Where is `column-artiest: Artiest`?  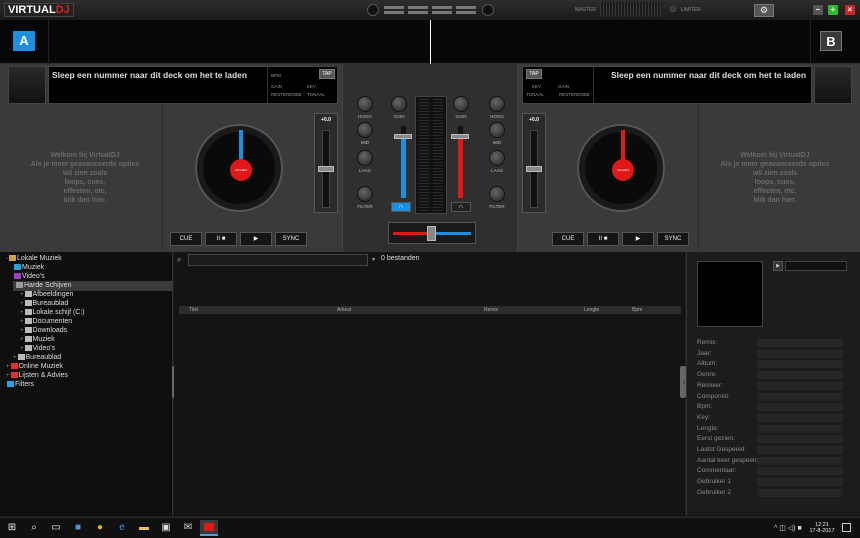
column-artiest: Artiest is located at coordinates (344, 310).